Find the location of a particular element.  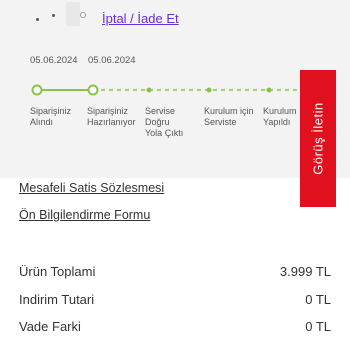

order-progress-track is located at coordinates (165, 90).